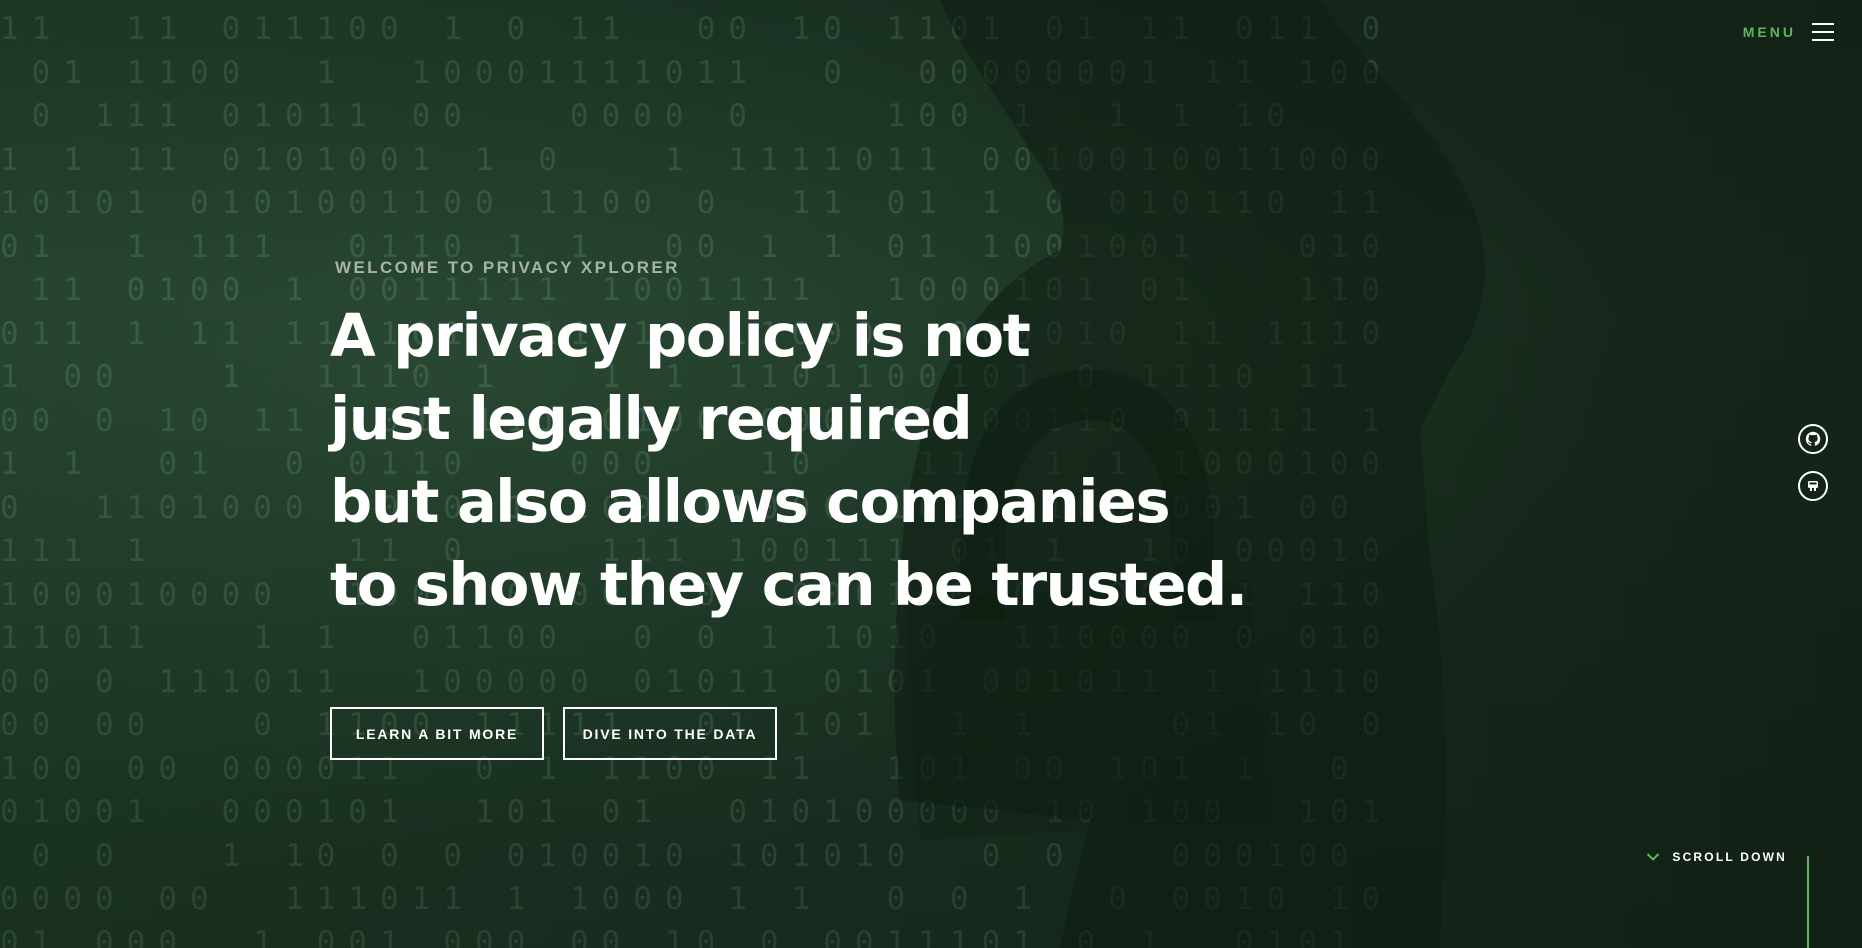 The width and height of the screenshot is (1862, 948). I want to click on dive-into-data-button: DIVE INTO THE DATA, so click(670, 733).